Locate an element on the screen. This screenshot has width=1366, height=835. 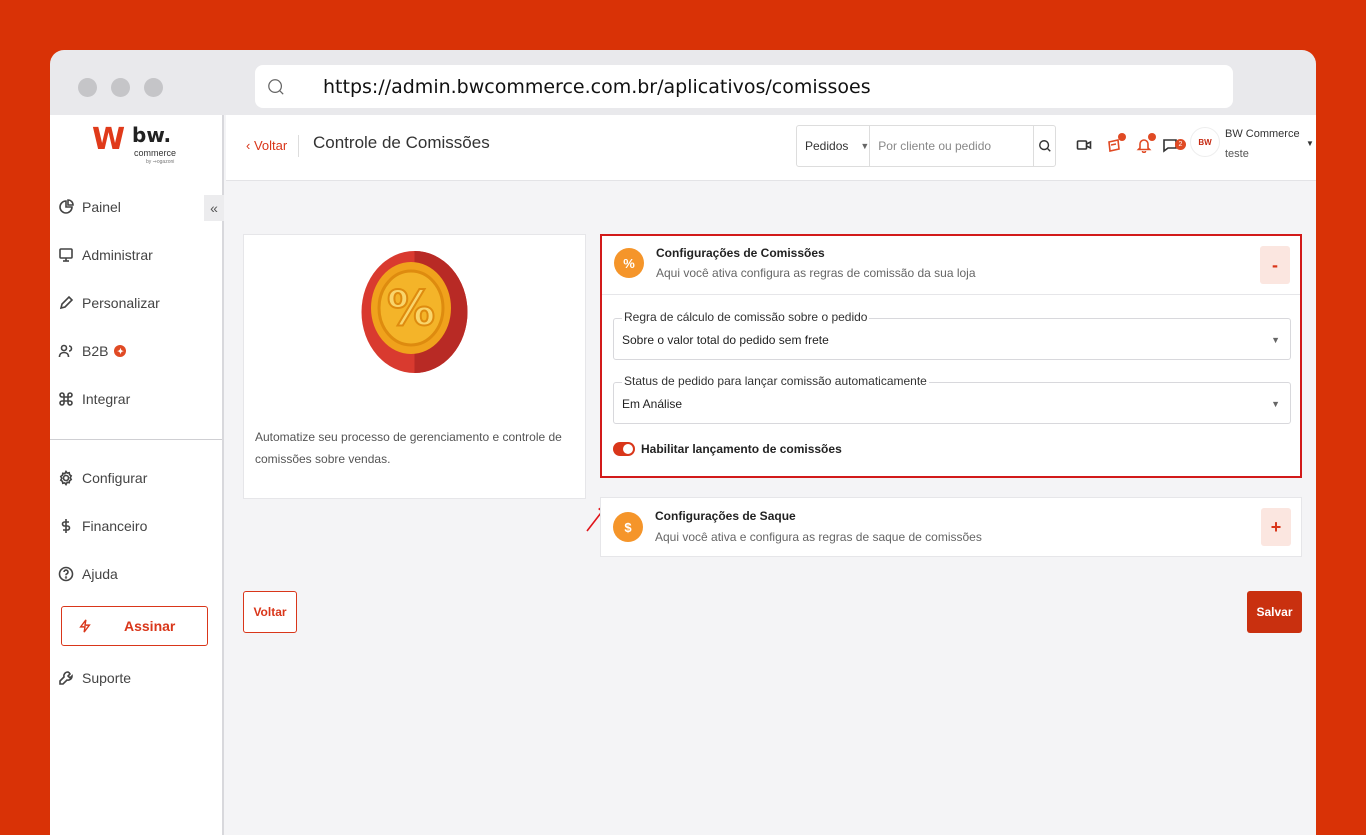
users-icon is located at coordinates (65, 351).